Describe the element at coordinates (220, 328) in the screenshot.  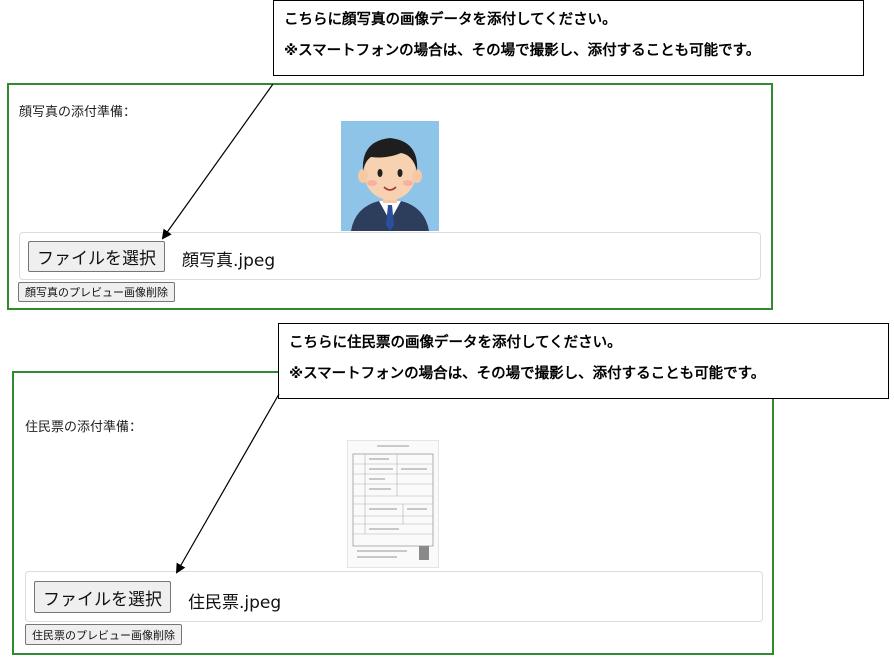
I see `callout-arrows` at that location.